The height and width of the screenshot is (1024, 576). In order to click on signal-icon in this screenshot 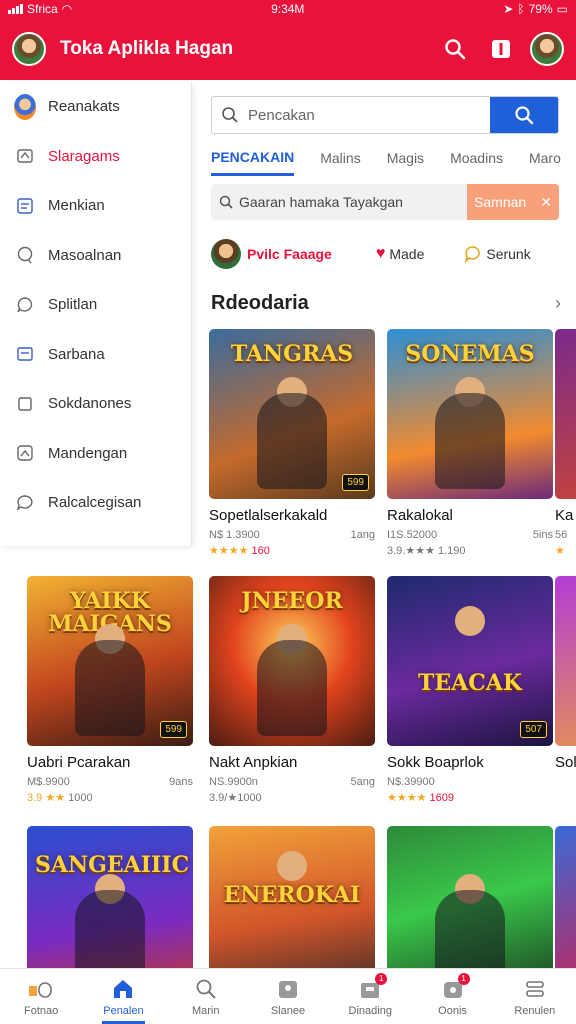, I will do `click(15, 9)`.